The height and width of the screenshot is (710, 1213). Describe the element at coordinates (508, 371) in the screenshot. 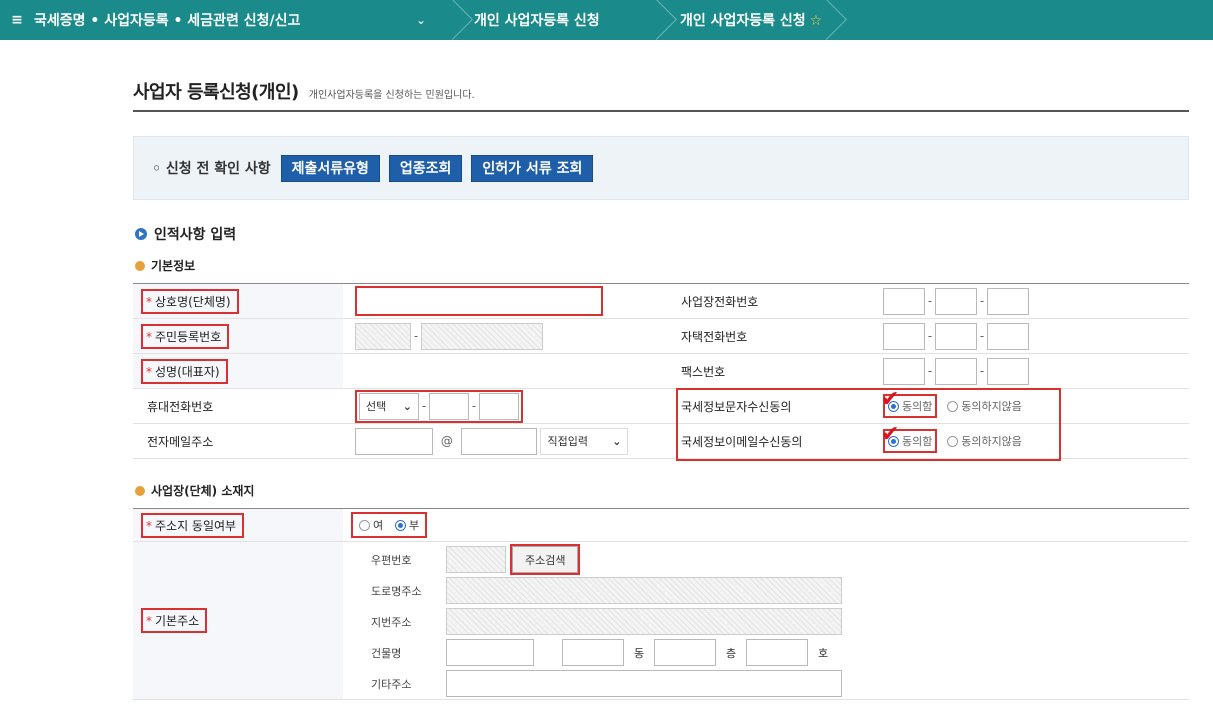

I see `name-value` at that location.